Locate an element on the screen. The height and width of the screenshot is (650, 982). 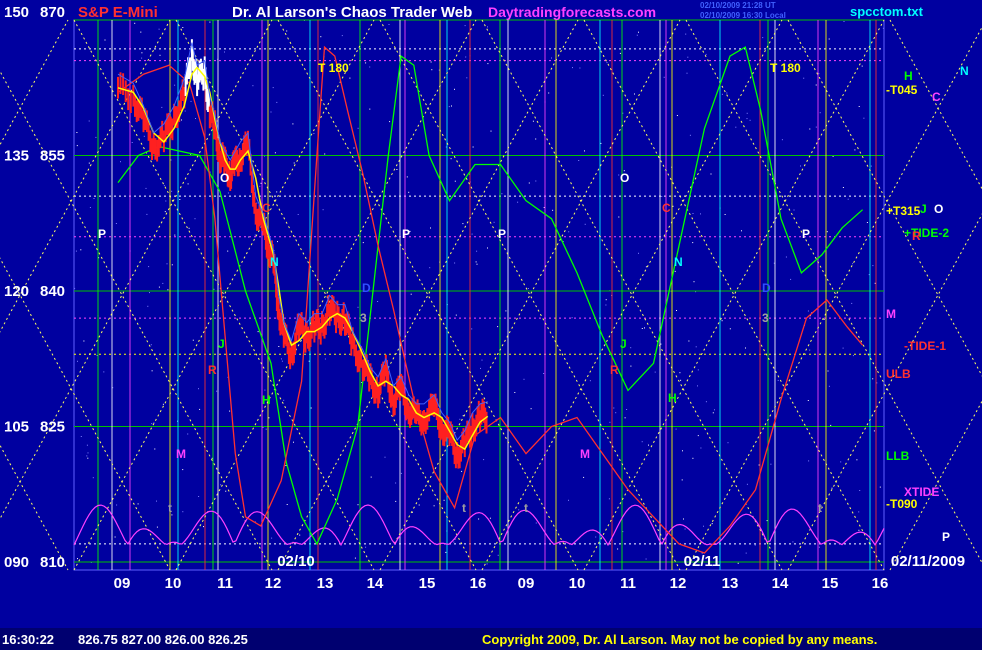
footer-time: 16:30:22 is located at coordinates (28, 639).